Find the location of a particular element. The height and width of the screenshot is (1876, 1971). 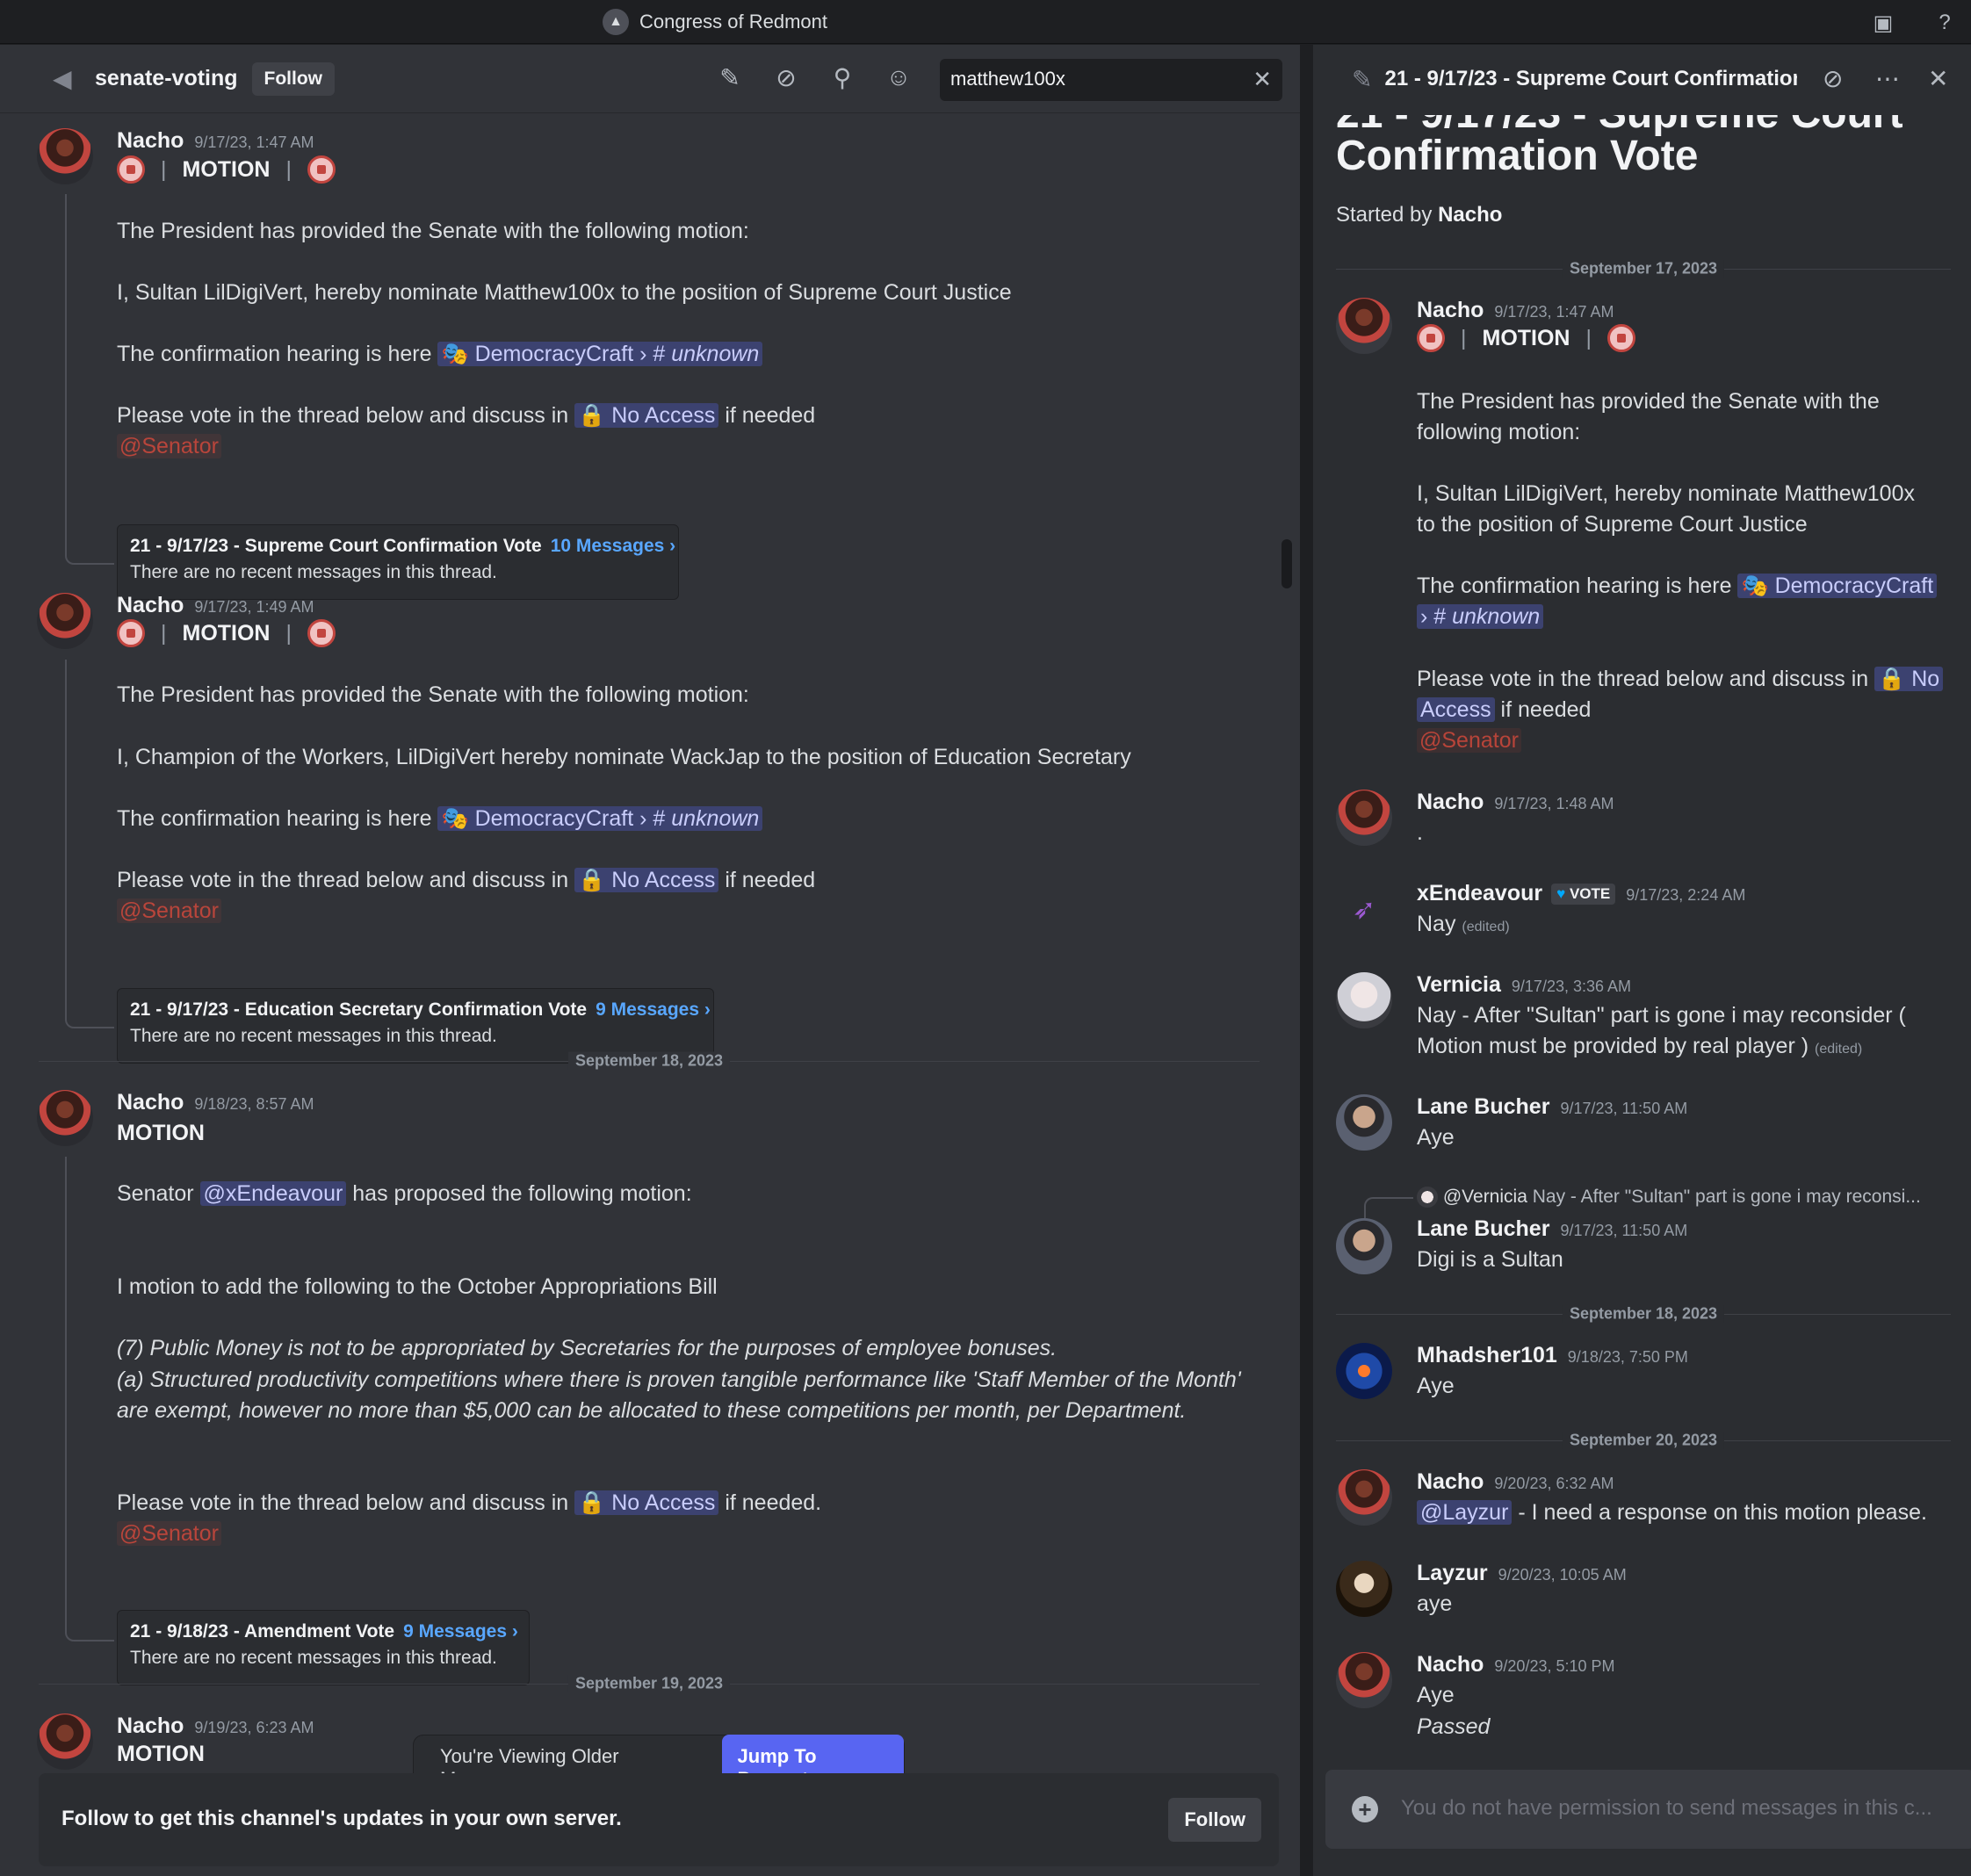

member-list-icon: ☺ is located at coordinates (898, 77).